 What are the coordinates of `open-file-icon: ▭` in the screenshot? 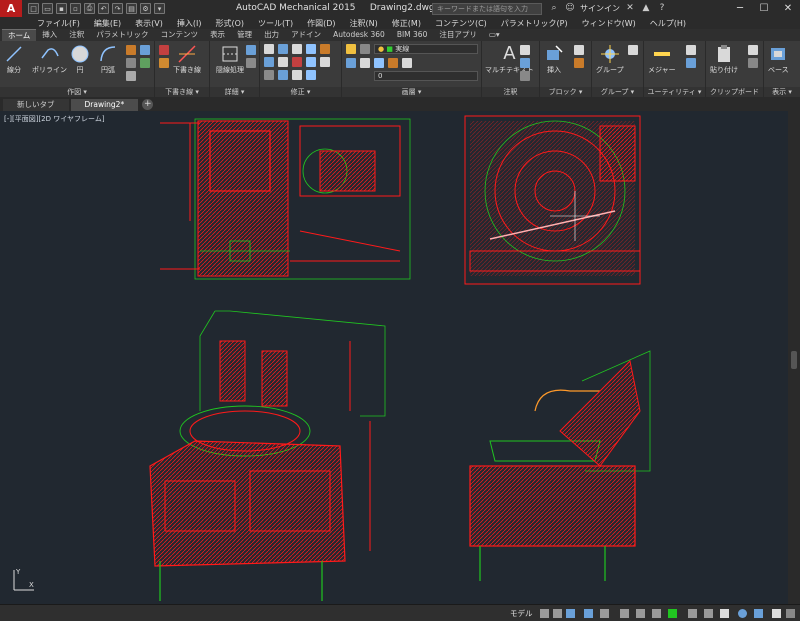 It's located at (47, 8).